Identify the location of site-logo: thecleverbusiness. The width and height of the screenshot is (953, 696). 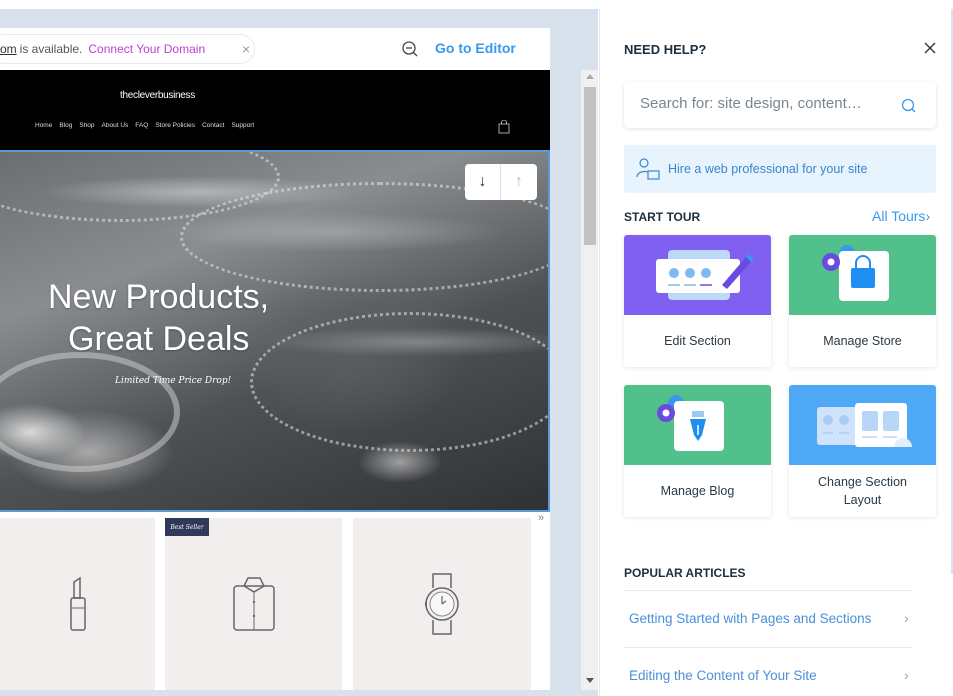
(157, 95).